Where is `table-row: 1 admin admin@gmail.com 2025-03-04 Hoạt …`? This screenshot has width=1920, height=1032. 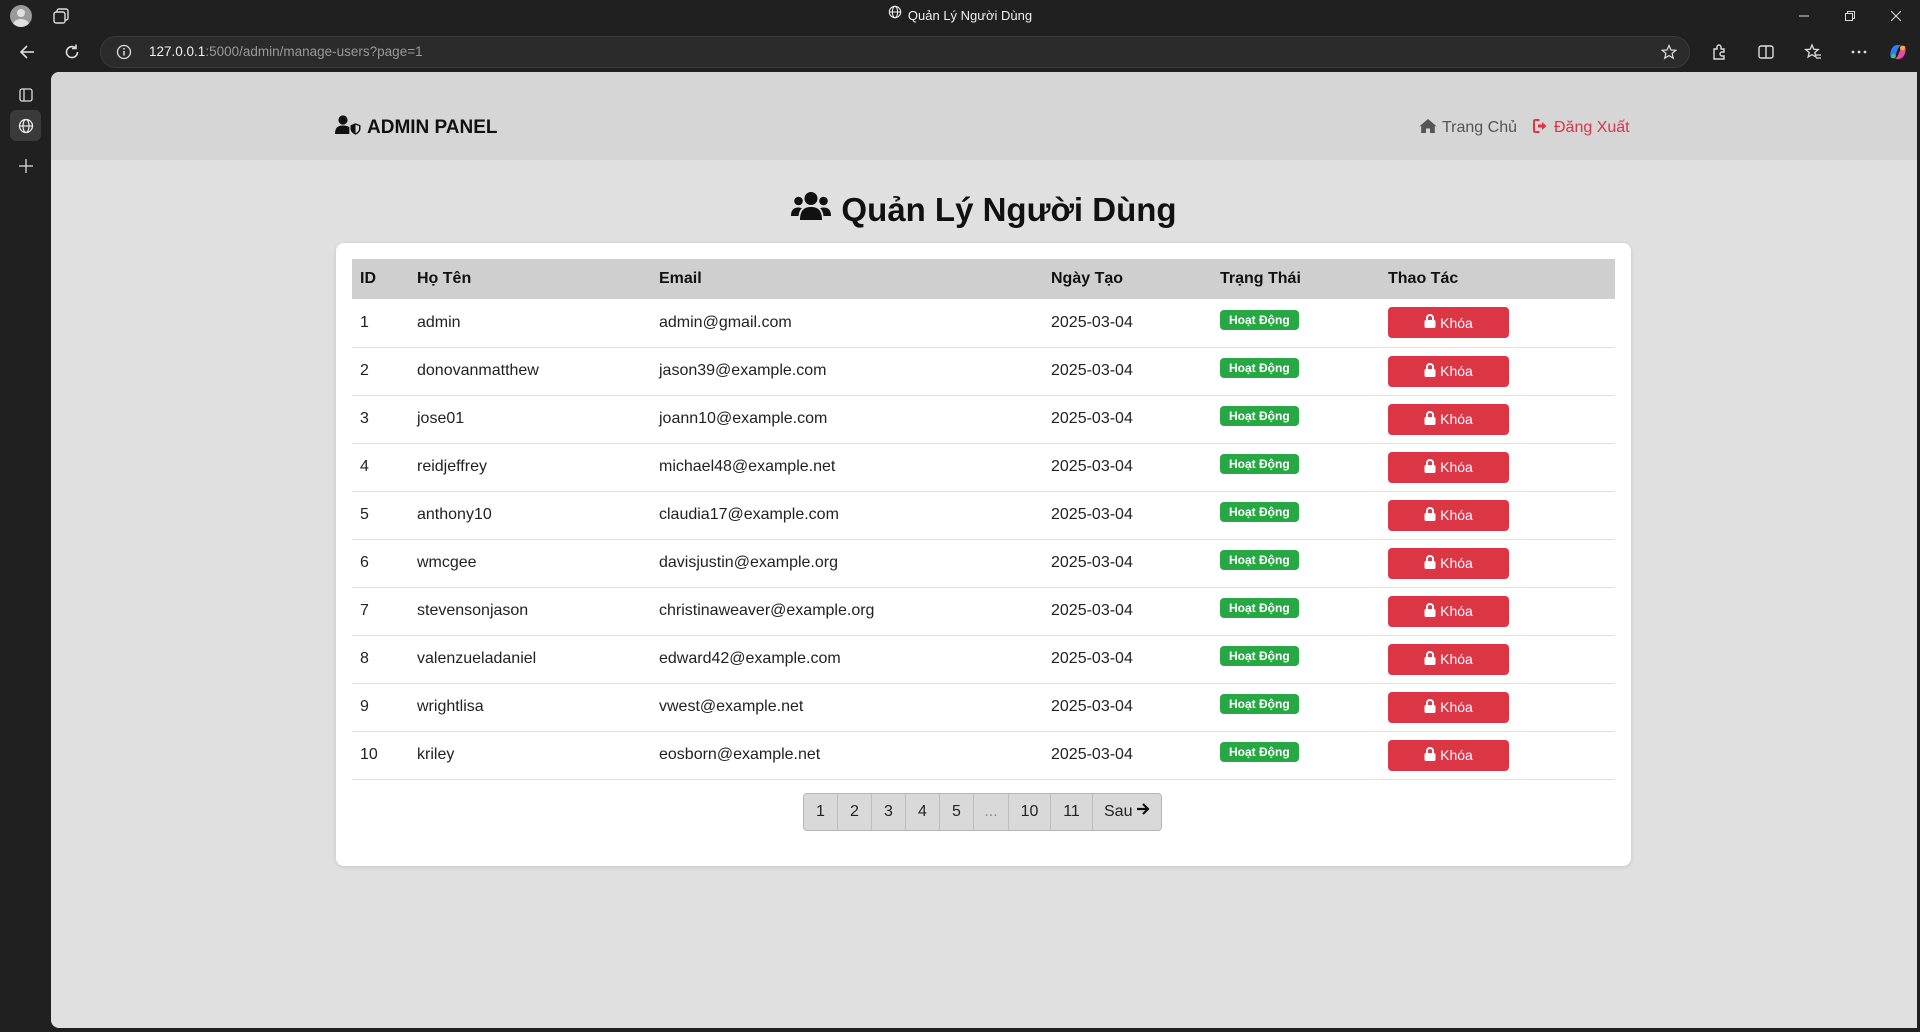 table-row: 1 admin admin@gmail.com 2025-03-04 Hoạt … is located at coordinates (983, 323).